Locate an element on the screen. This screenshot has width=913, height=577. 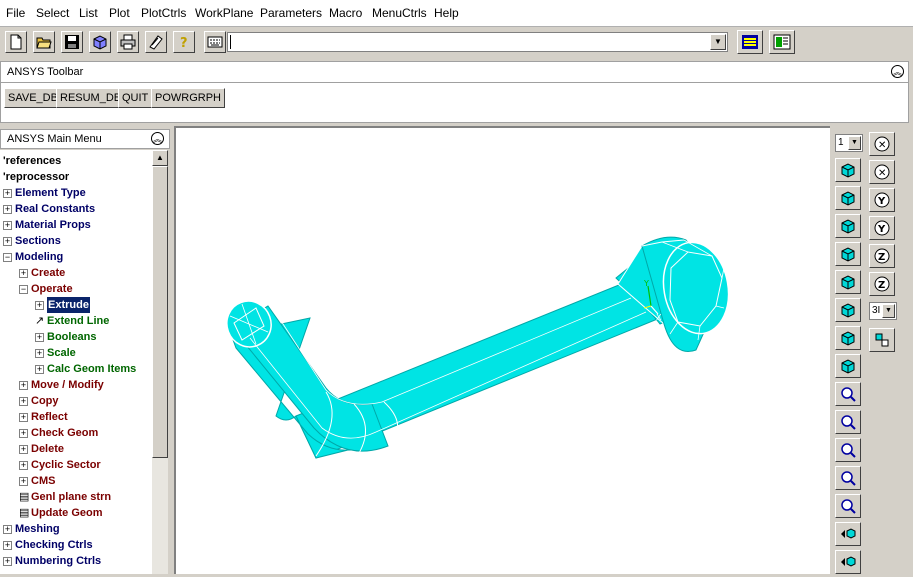
view-select: 3I ▼ is located at coordinates (883, 311).